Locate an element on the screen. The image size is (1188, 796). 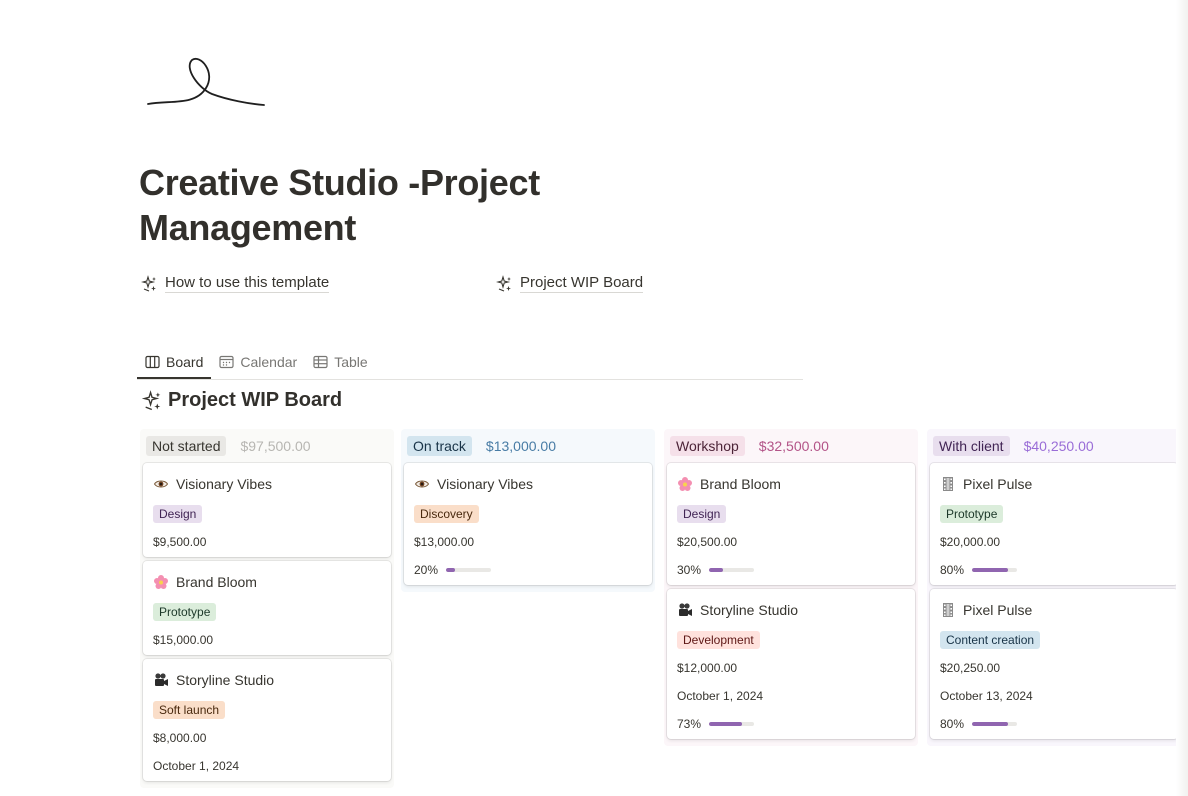
project-card: Brand Bloom Prototype $15,000.00 is located at coordinates (267, 608).